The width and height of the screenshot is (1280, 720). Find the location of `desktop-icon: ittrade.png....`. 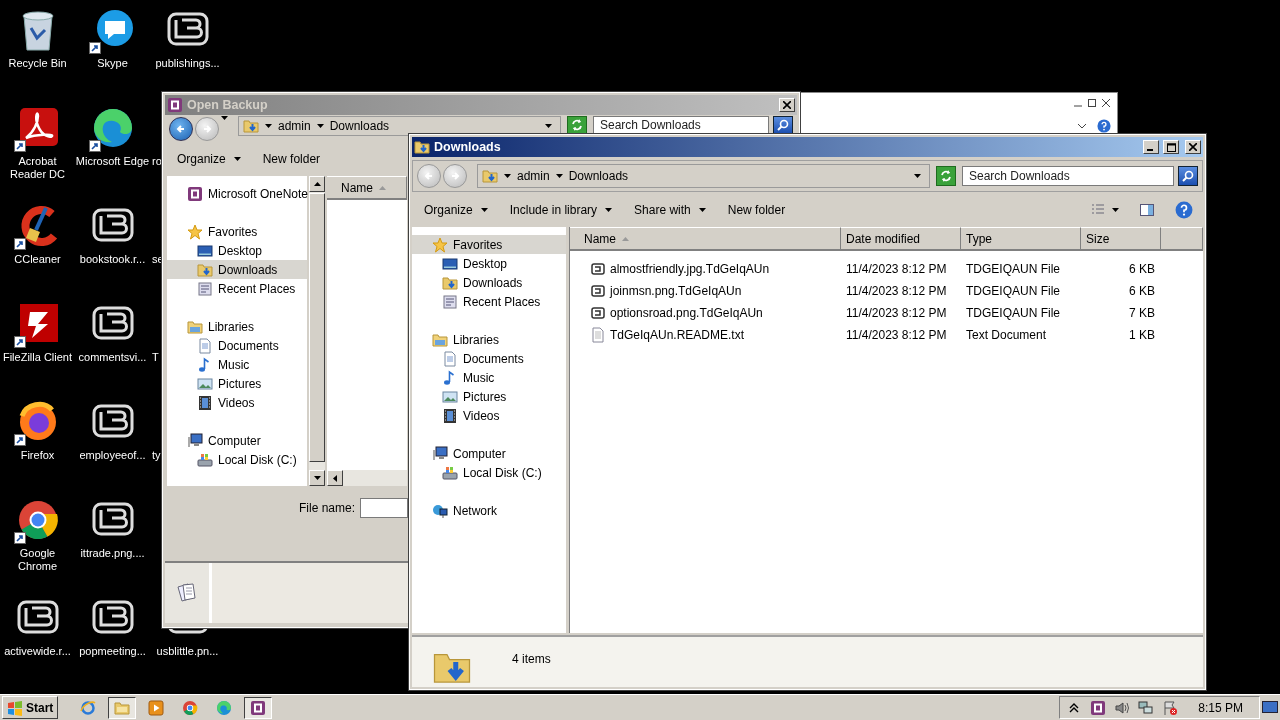

desktop-icon: ittrade.png.... is located at coordinates (112, 525).